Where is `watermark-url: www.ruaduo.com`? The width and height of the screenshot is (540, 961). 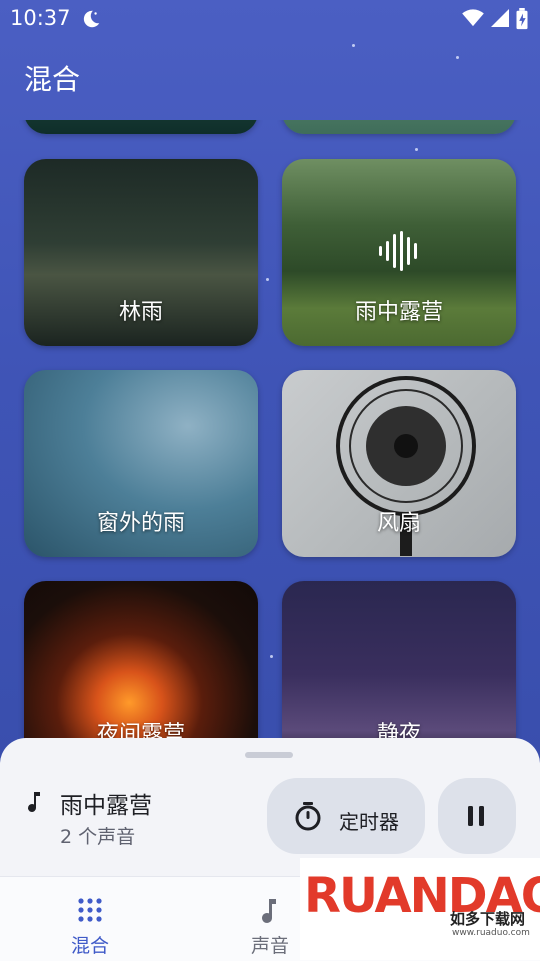 watermark-url: www.ruaduo.com is located at coordinates (491, 933).